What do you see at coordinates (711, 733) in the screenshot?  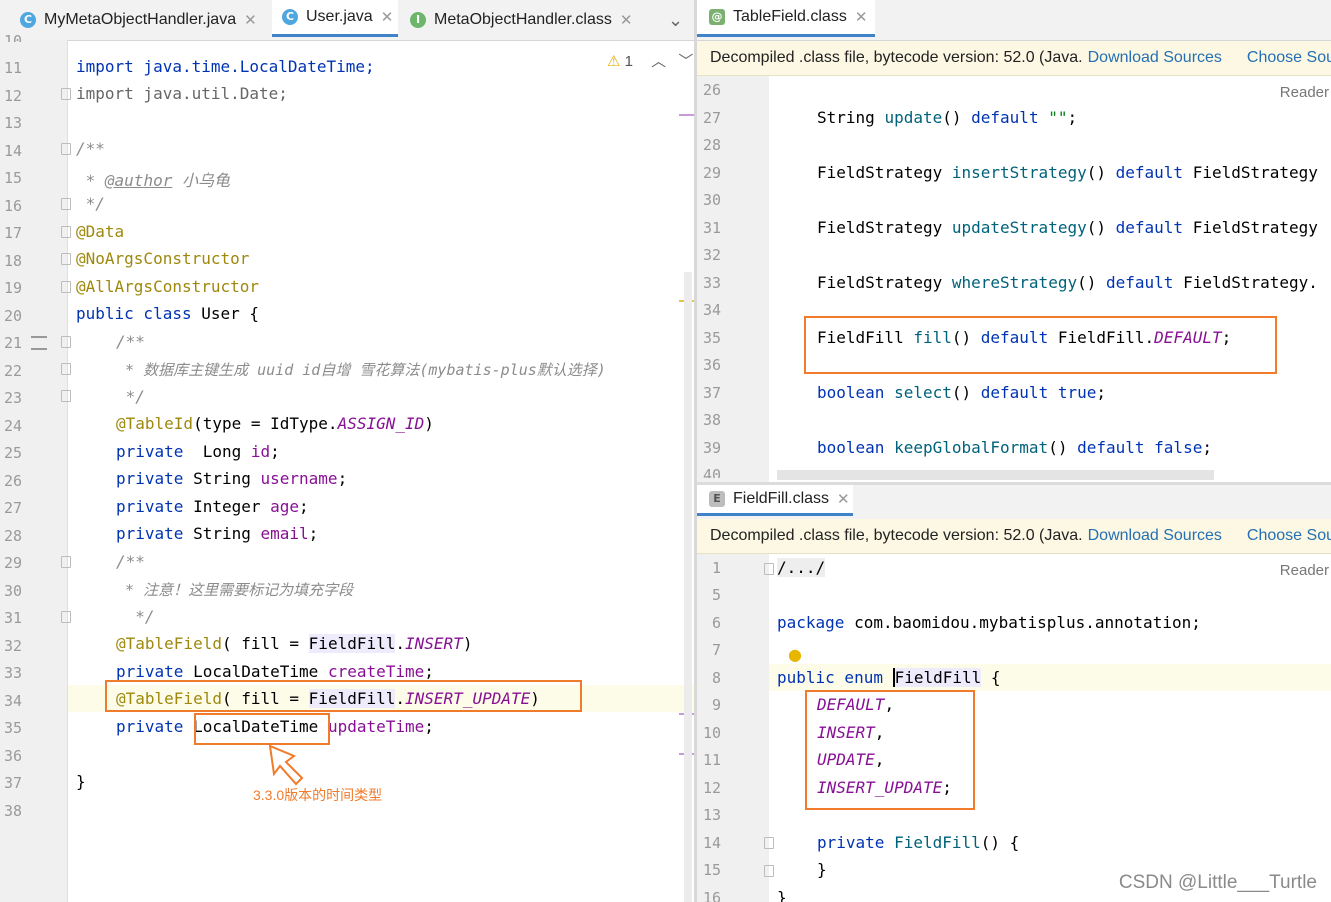 I see `line-number: 10` at bounding box center [711, 733].